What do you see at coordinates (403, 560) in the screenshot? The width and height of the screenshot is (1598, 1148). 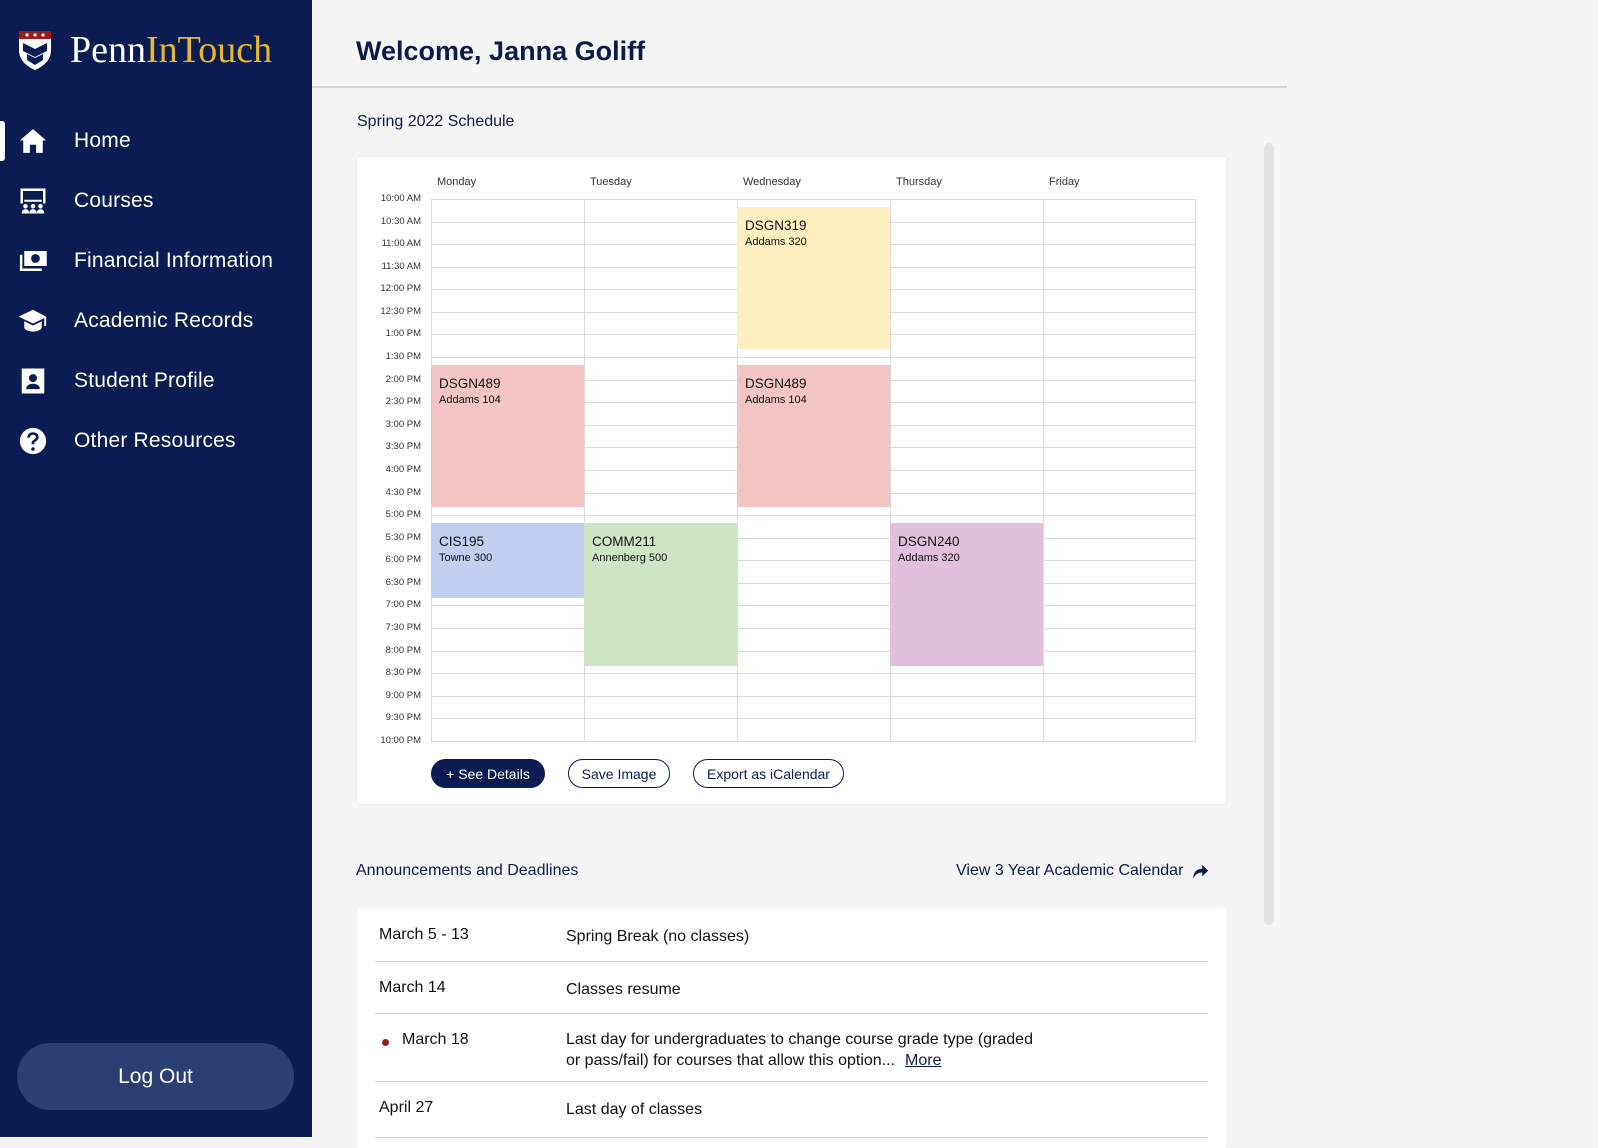 I see `time-label: 6:00 PM` at bounding box center [403, 560].